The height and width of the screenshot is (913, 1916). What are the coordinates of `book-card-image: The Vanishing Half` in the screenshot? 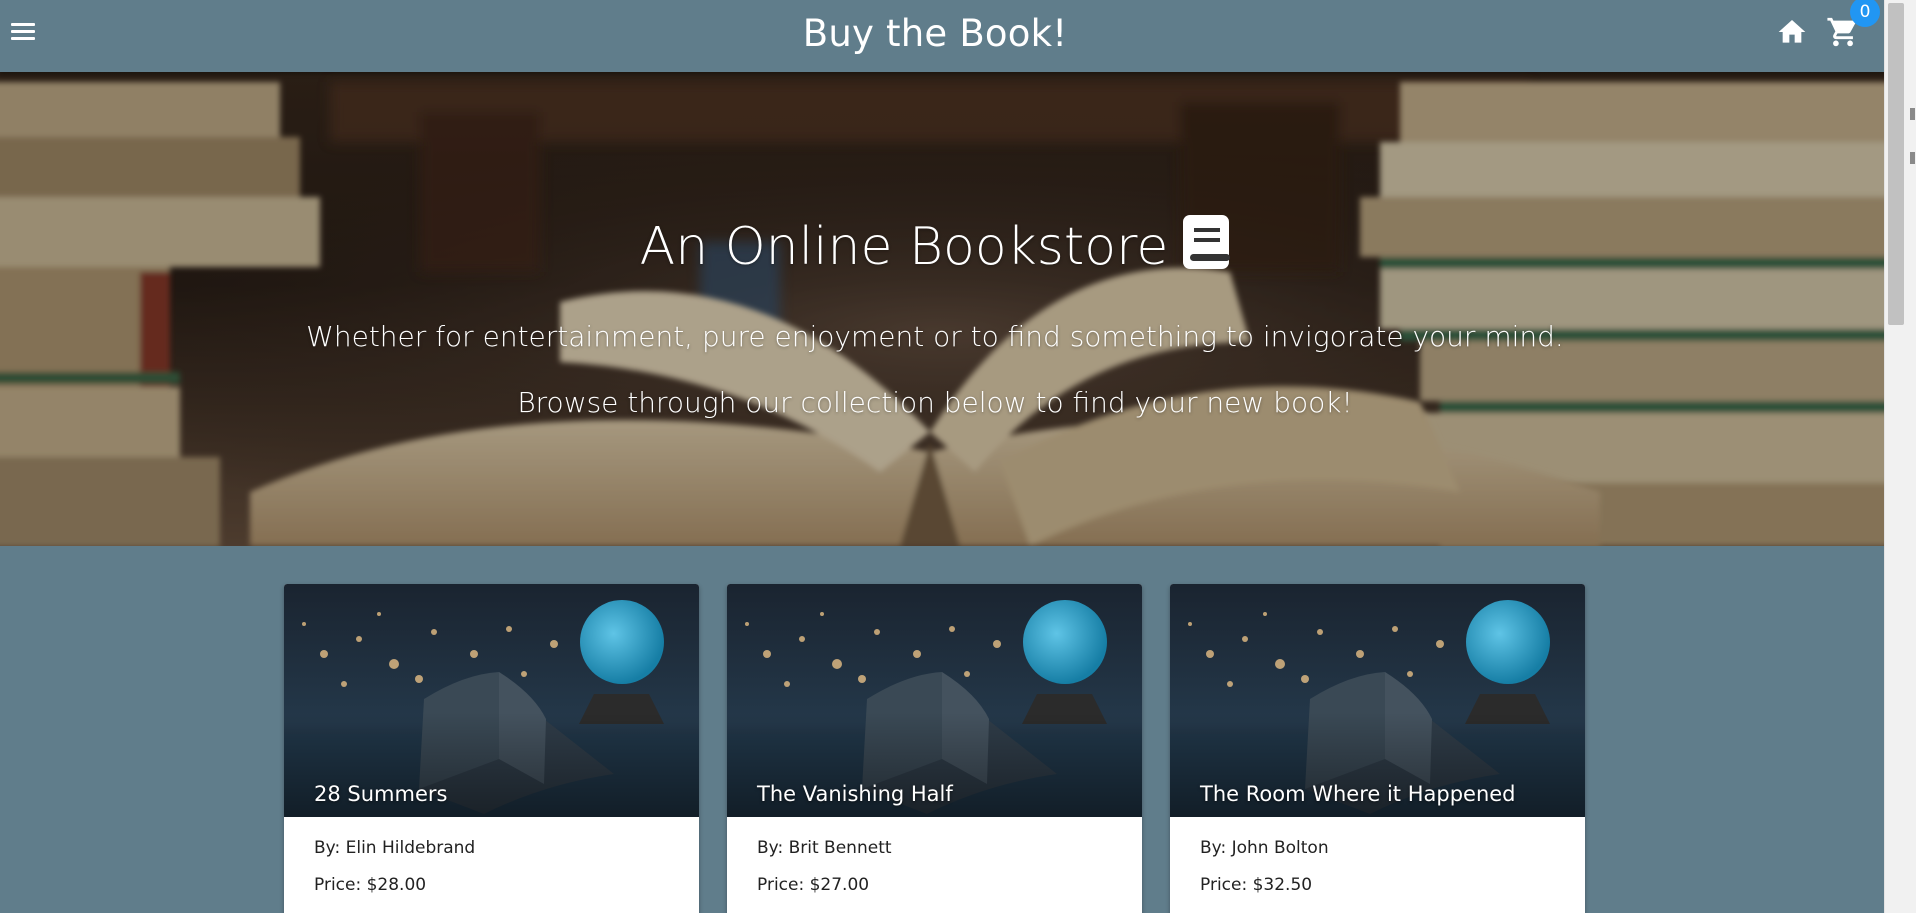 It's located at (934, 700).